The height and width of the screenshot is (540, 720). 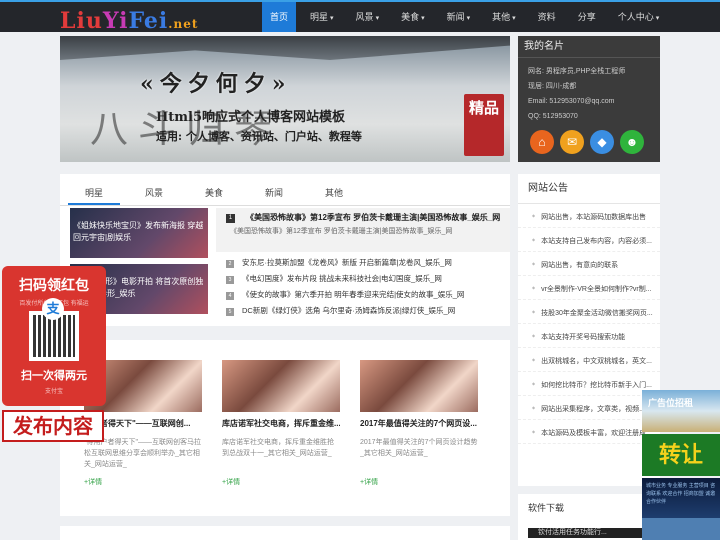 I want to click on announcement-item: 网站出售，有意向的联系, so click(x=589, y=264).